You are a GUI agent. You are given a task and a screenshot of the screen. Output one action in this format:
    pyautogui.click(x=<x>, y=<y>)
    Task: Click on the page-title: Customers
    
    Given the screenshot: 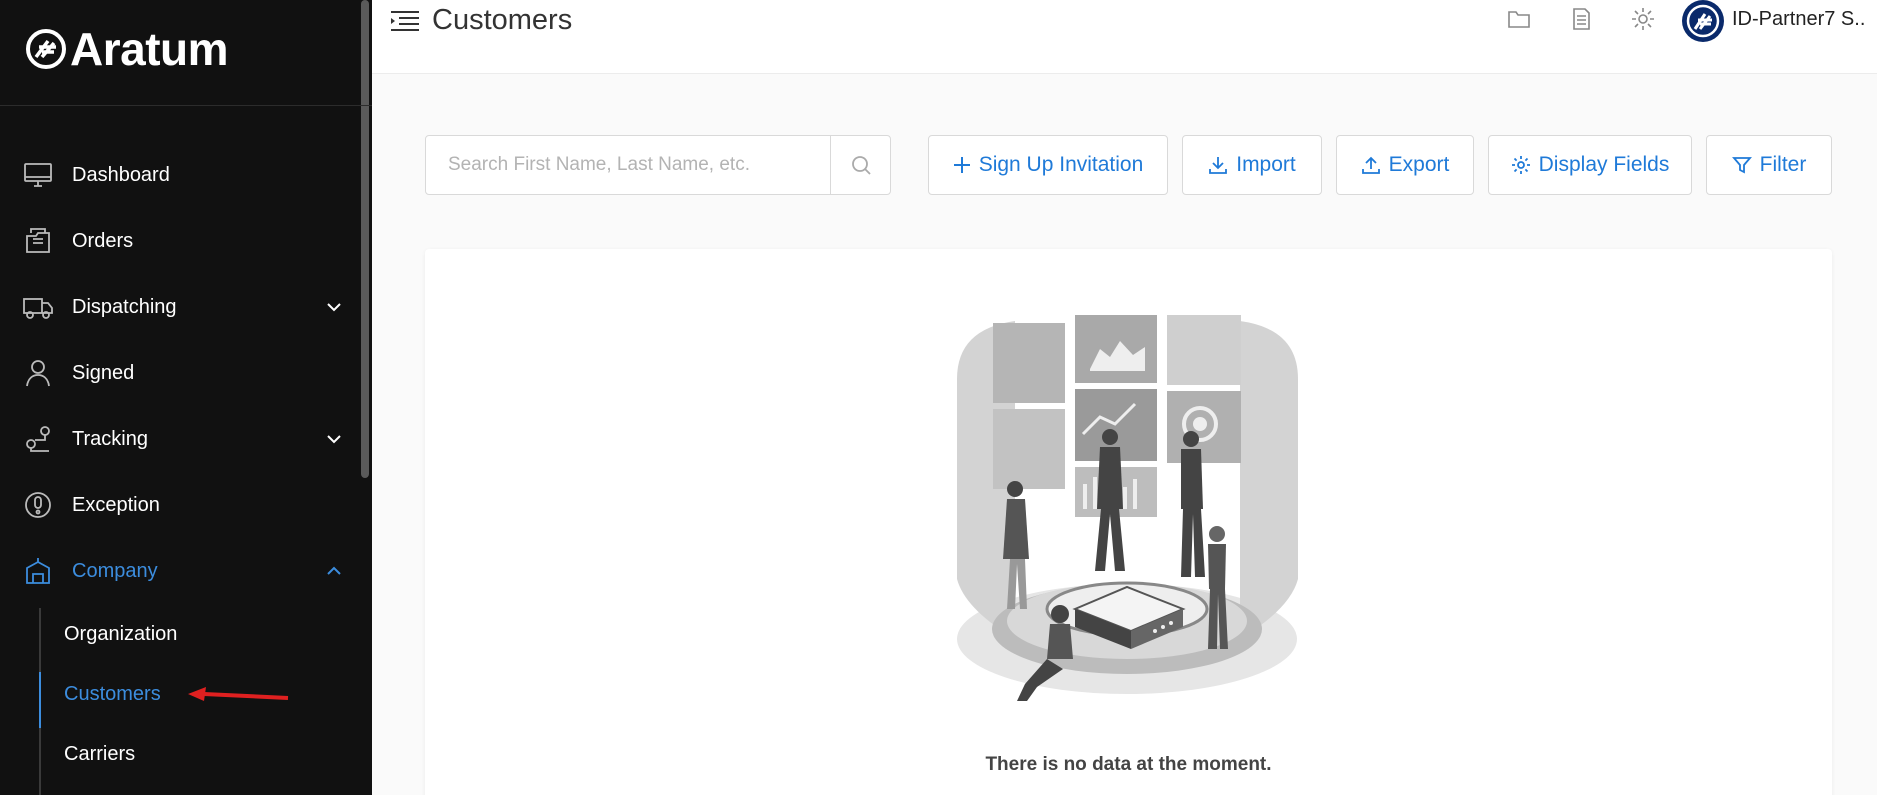 What is the action you would take?
    pyautogui.click(x=502, y=20)
    